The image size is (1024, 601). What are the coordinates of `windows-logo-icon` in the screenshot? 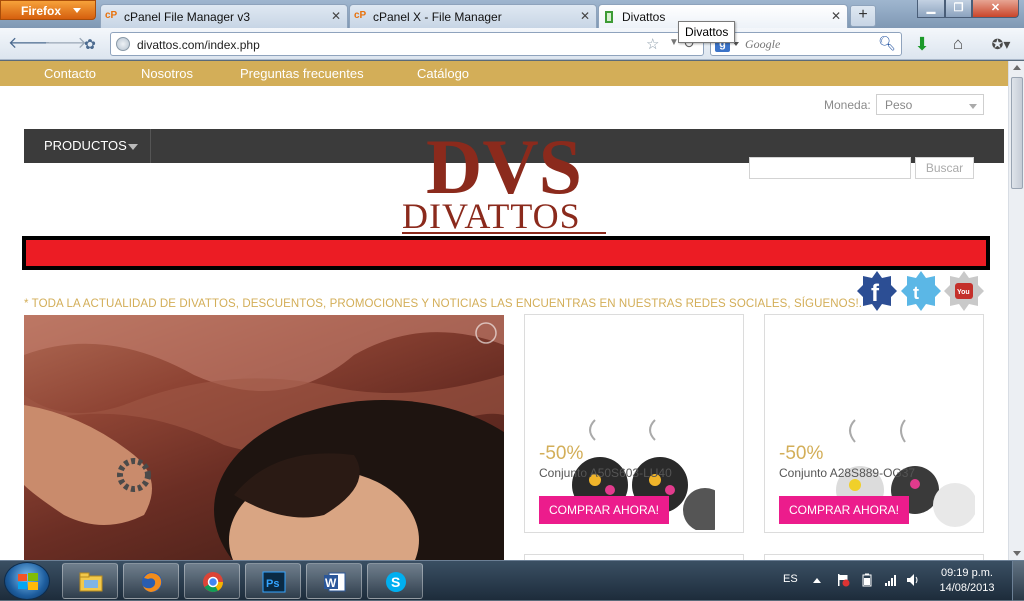 It's located at (28, 581).